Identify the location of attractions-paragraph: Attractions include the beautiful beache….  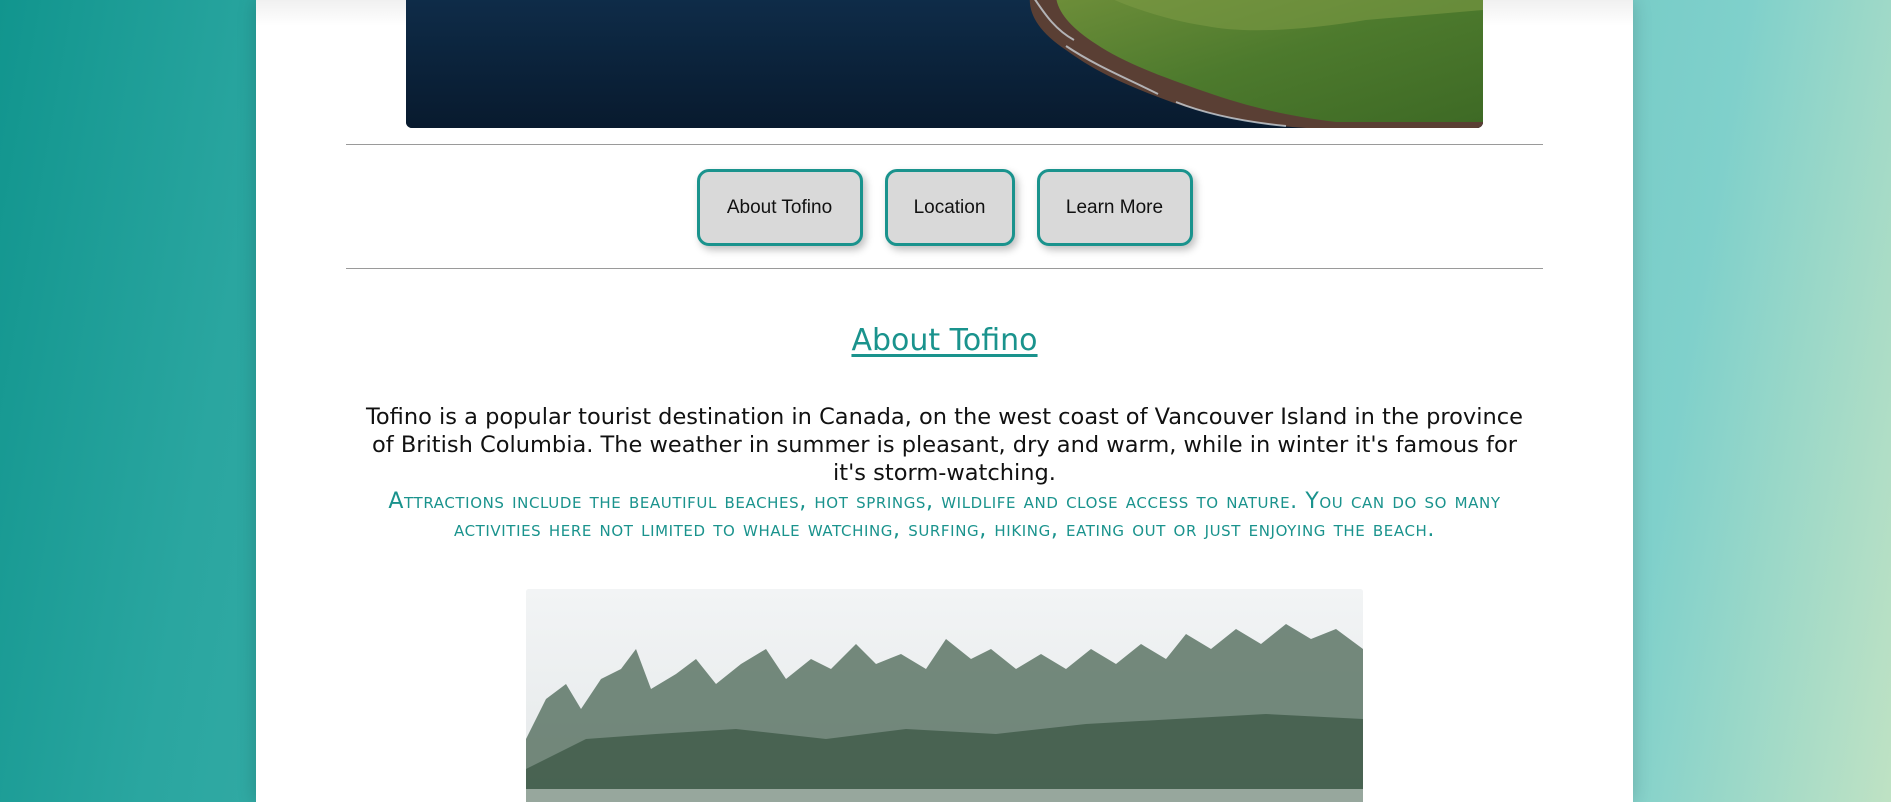
(944, 515).